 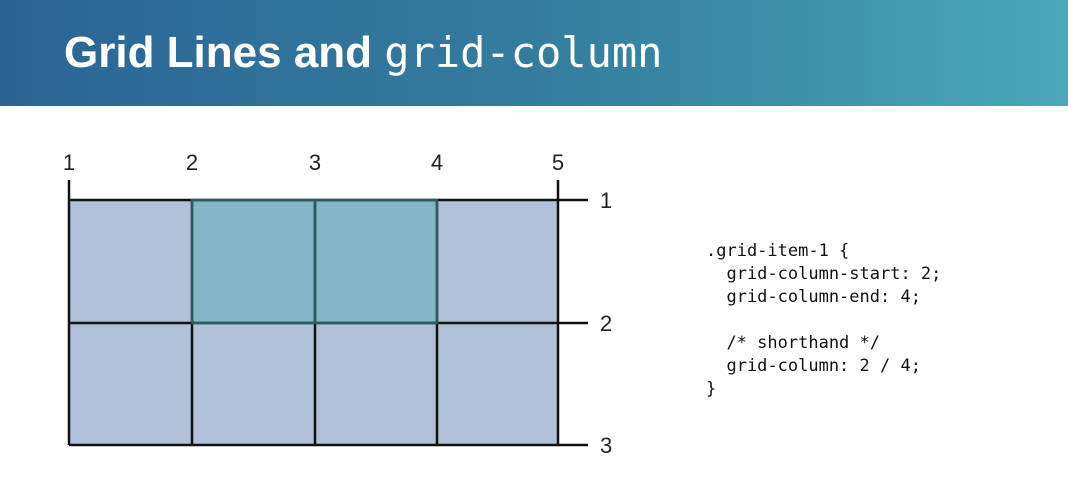 What do you see at coordinates (606, 445) in the screenshot?
I see `row-line-label: 3` at bounding box center [606, 445].